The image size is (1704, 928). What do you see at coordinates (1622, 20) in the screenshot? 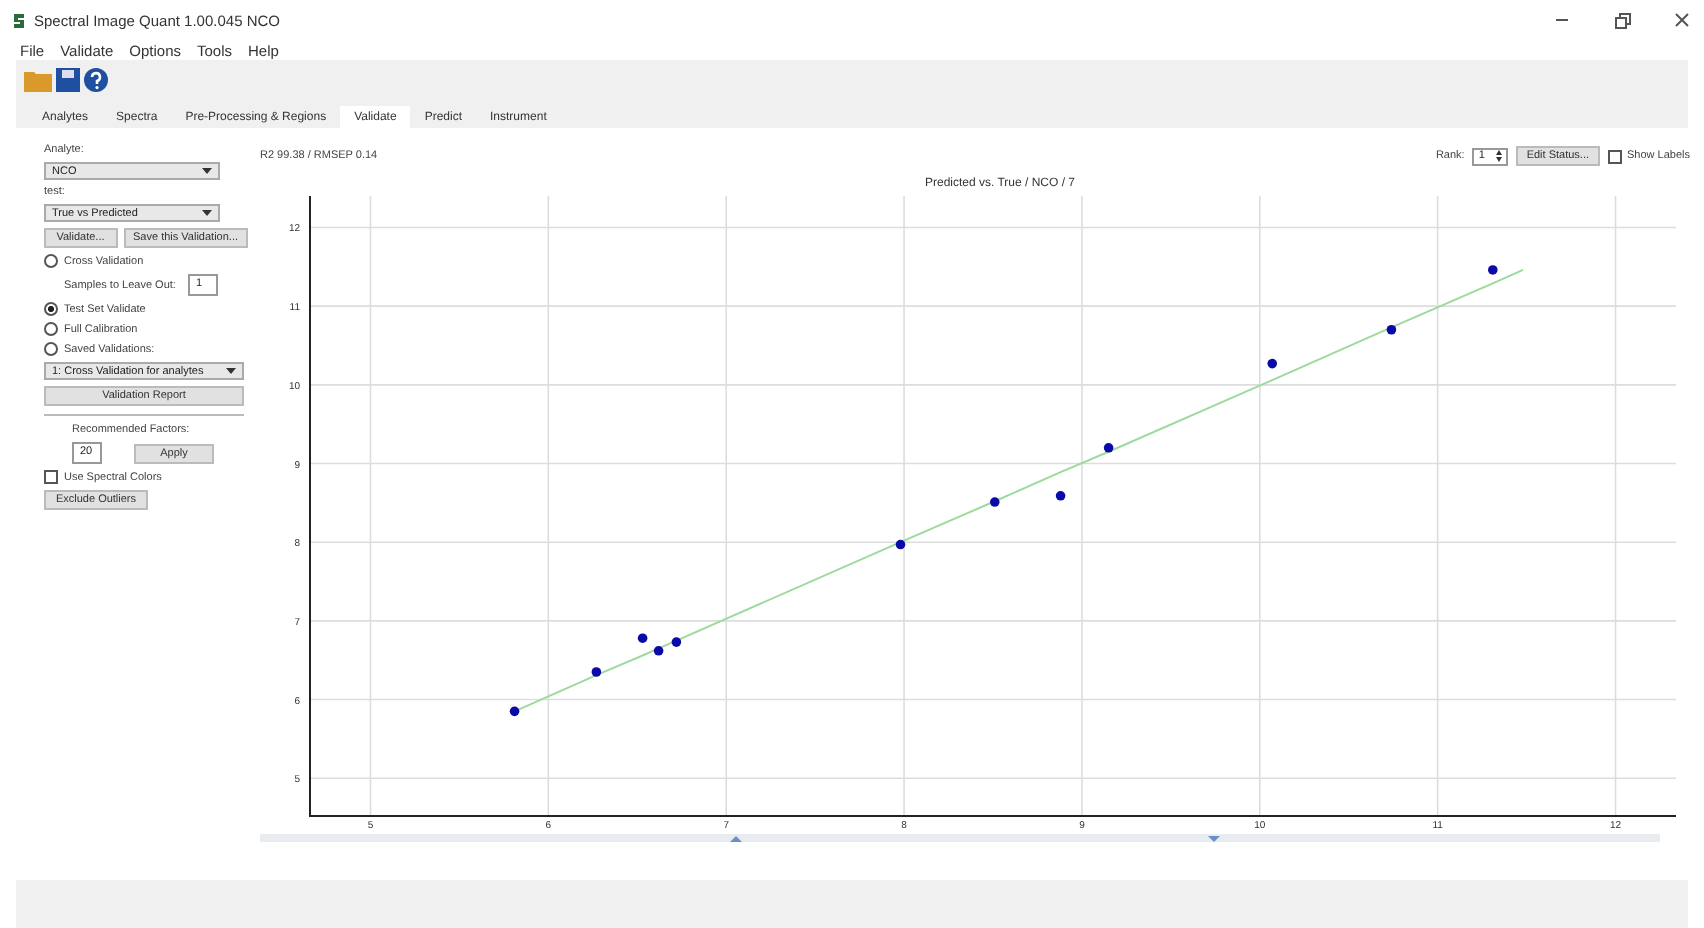
I see `restore-icon` at bounding box center [1622, 20].